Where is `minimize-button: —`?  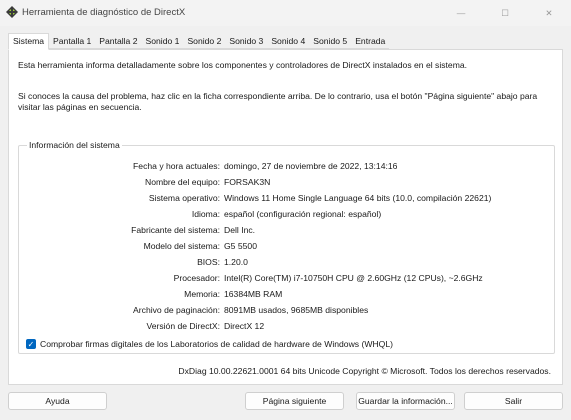
minimize-button: — is located at coordinates (461, 13).